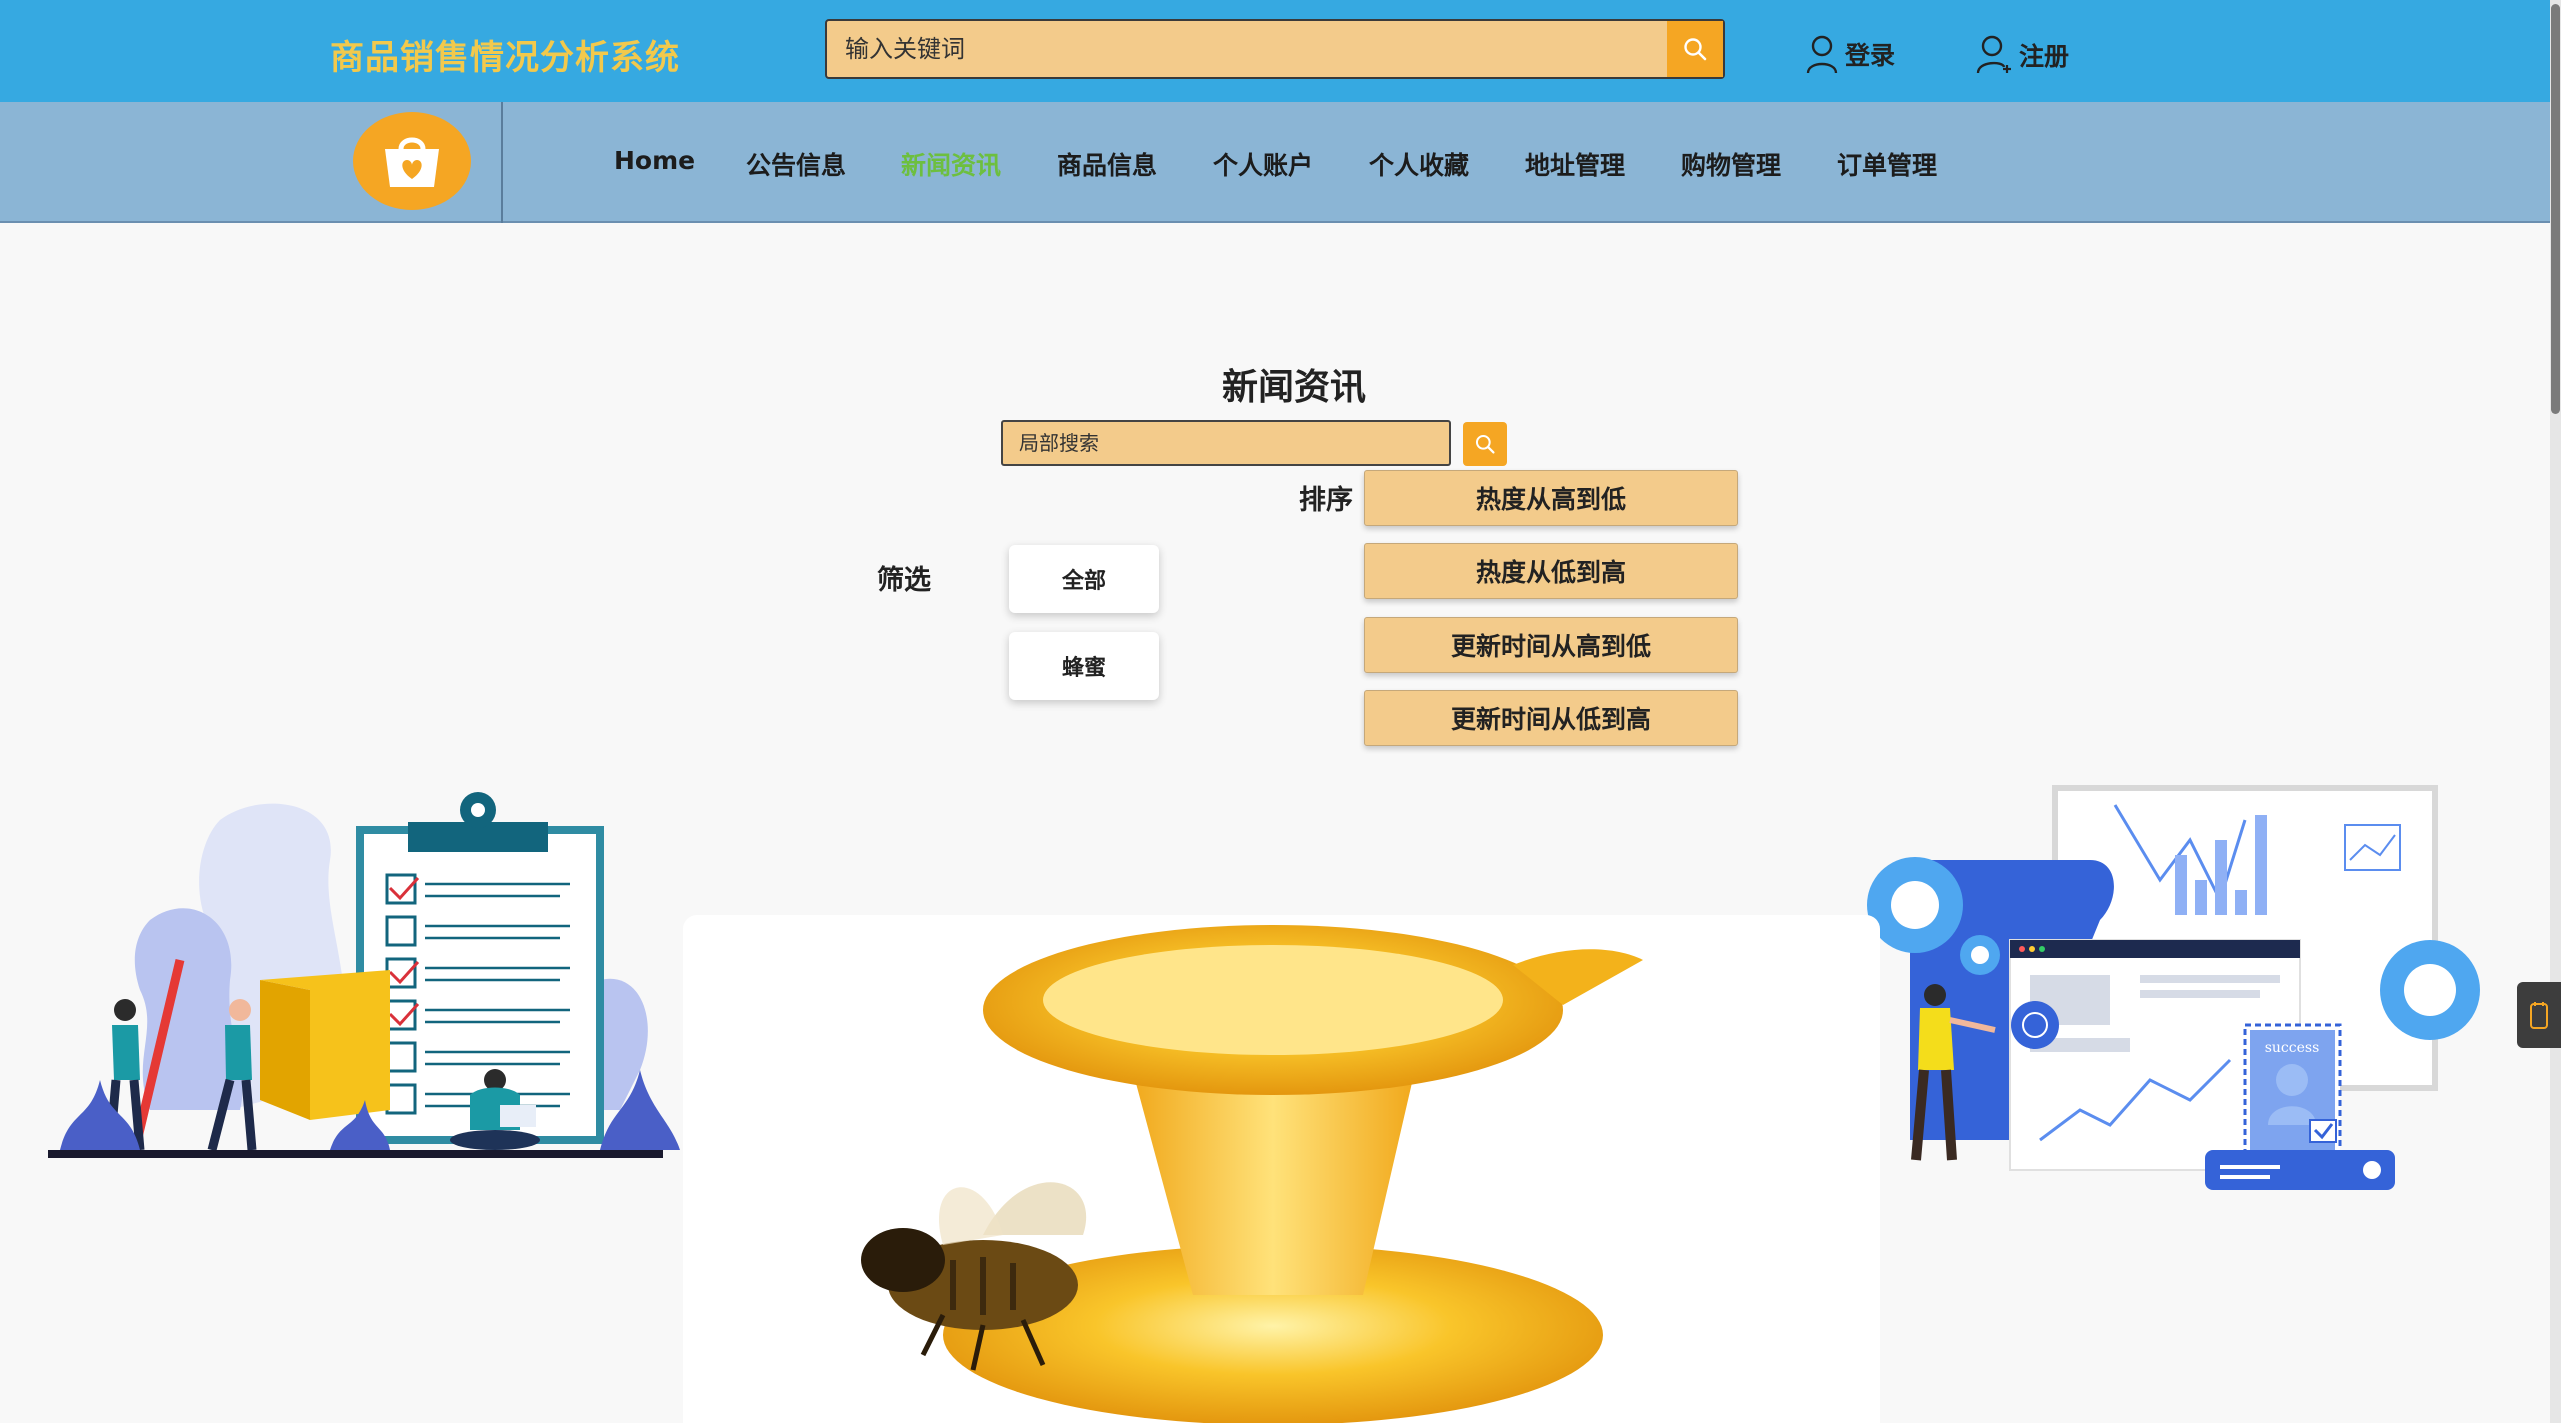  I want to click on filter-label: 筛选, so click(904, 580).